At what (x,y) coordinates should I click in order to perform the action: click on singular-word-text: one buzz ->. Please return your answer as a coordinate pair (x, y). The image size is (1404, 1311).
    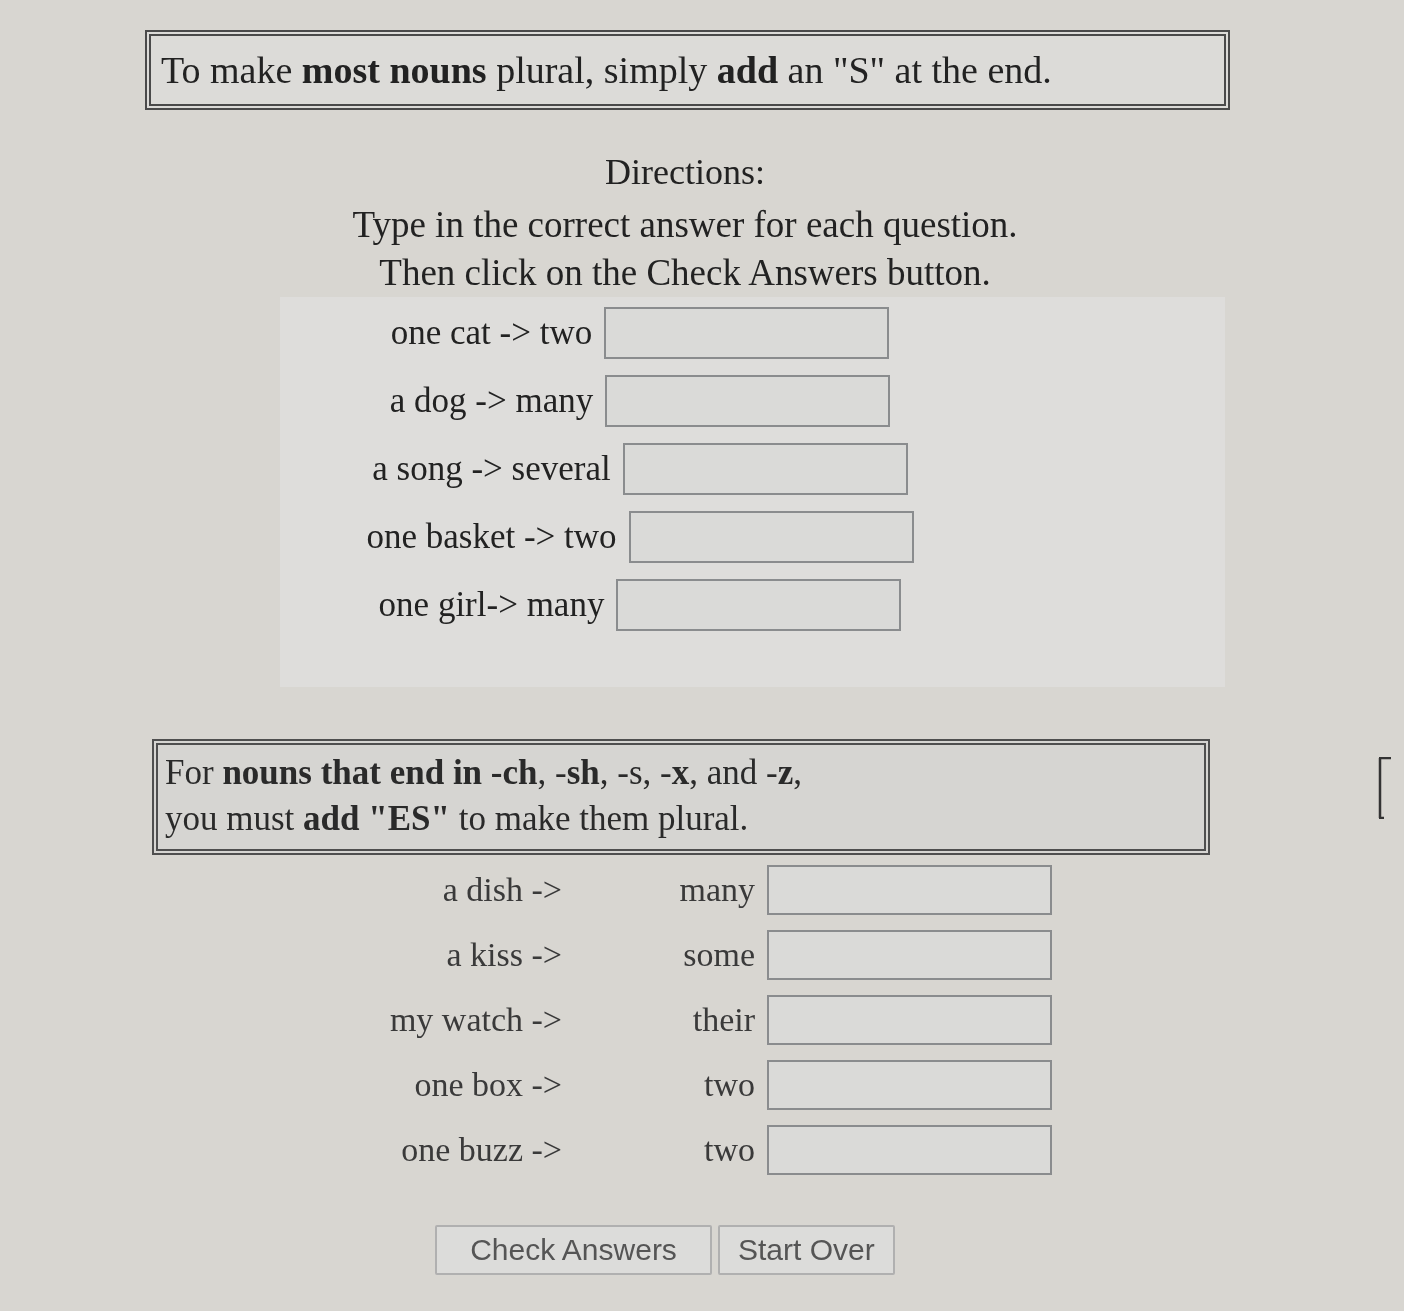
    Looking at the image, I should click on (481, 1149).